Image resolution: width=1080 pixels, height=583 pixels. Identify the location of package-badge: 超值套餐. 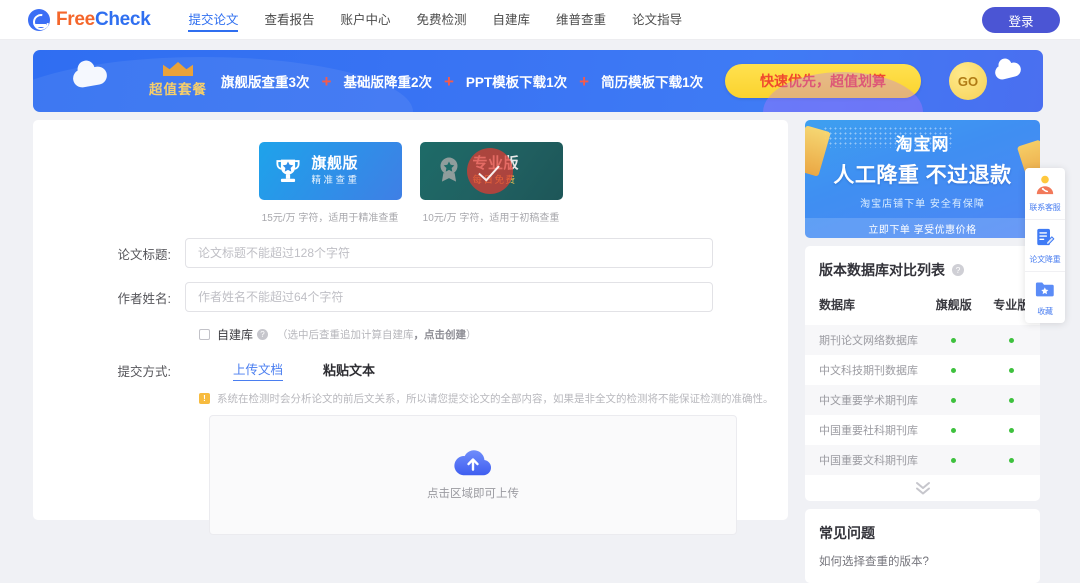
(178, 80).